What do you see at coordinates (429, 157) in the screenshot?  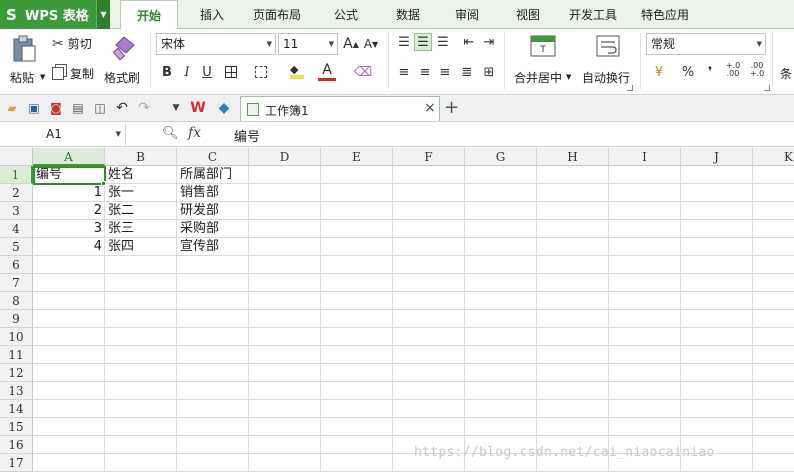 I see `column-header: F` at bounding box center [429, 157].